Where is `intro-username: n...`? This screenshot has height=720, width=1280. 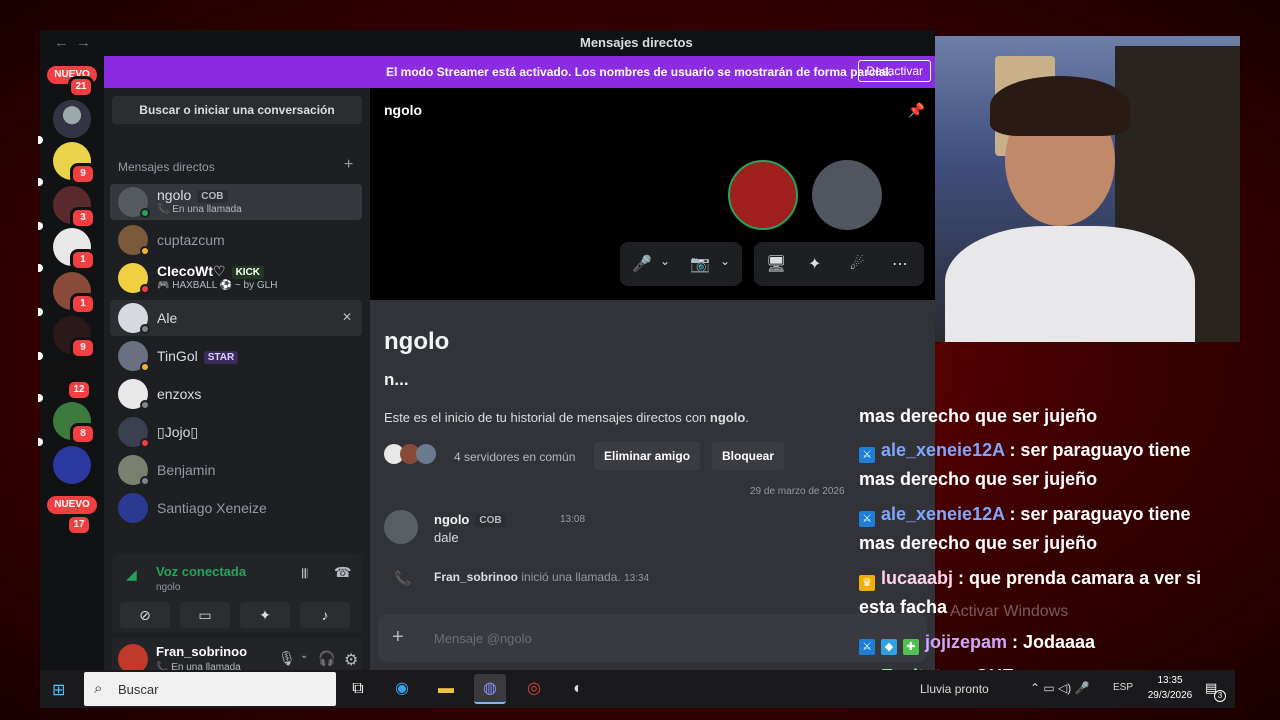 intro-username: n... is located at coordinates (396, 379).